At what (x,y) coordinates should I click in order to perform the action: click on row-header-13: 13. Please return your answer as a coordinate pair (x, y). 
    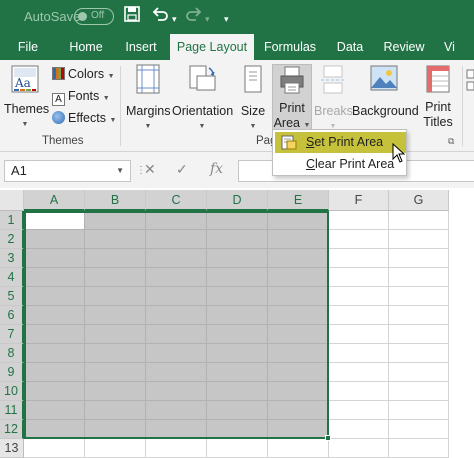
    Looking at the image, I should click on (12, 448).